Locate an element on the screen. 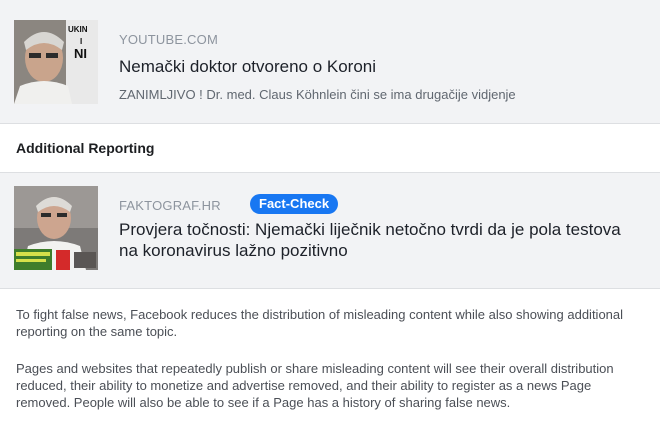  fact-check-thumbnail is located at coordinates (56, 228).